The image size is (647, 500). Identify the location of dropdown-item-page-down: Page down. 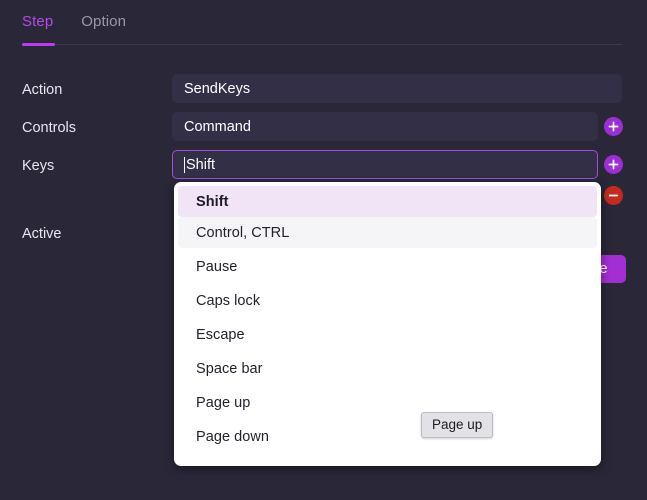
(387, 436).